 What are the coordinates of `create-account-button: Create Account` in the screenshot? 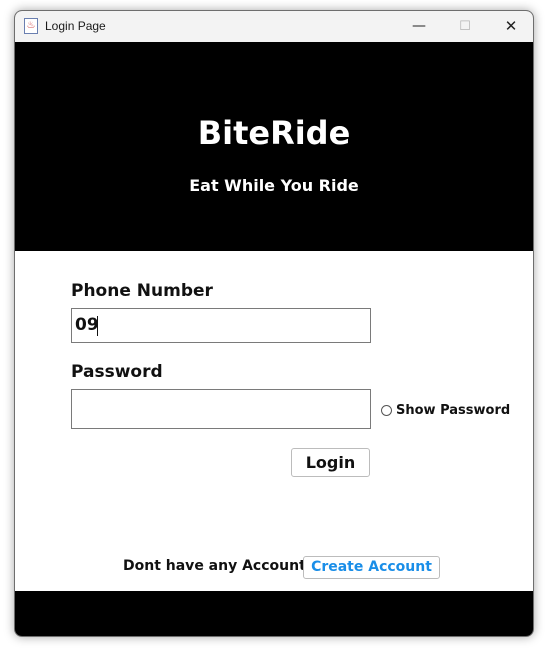 It's located at (371, 567).